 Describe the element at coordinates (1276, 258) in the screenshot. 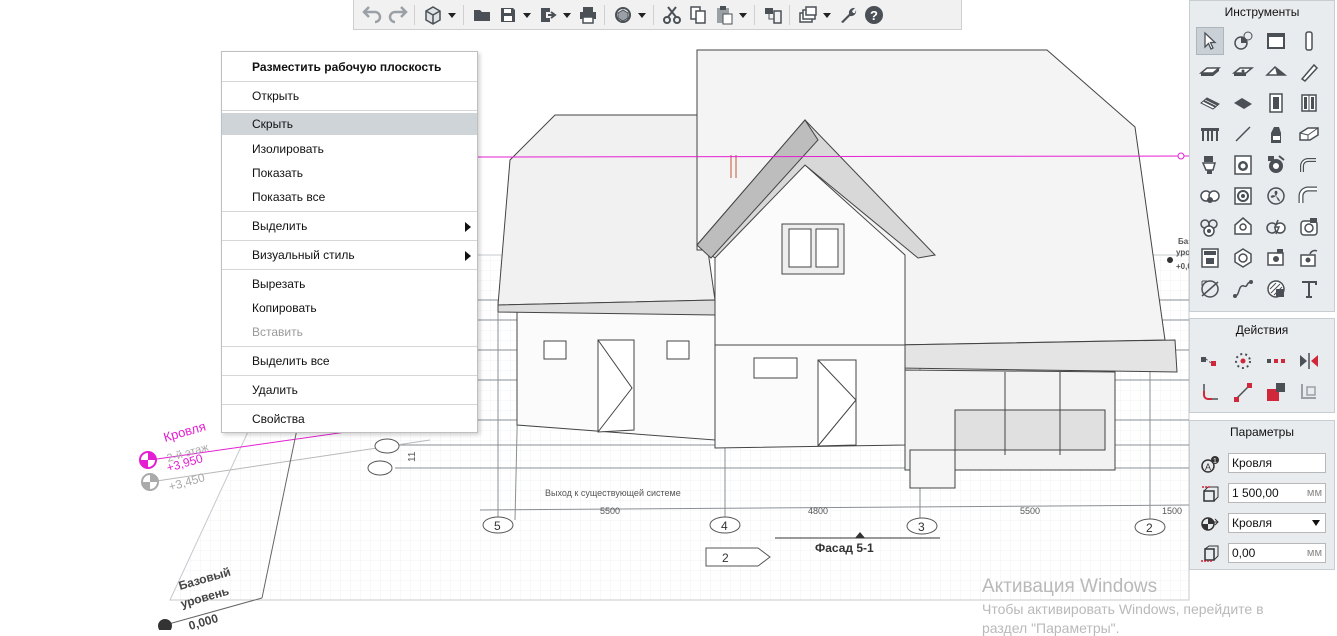

I see `camera-tool-icon` at that location.